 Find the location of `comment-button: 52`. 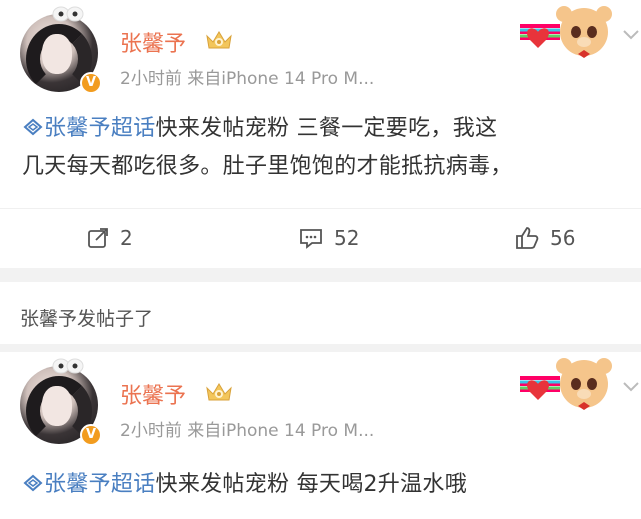

comment-button: 52 is located at coordinates (328, 238).